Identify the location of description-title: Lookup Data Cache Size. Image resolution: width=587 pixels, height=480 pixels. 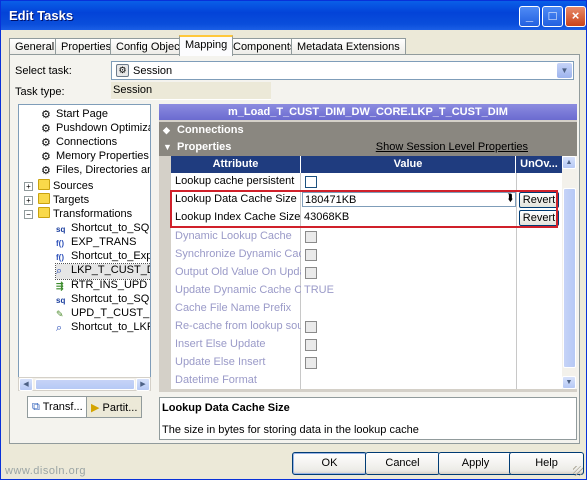
(226, 408).